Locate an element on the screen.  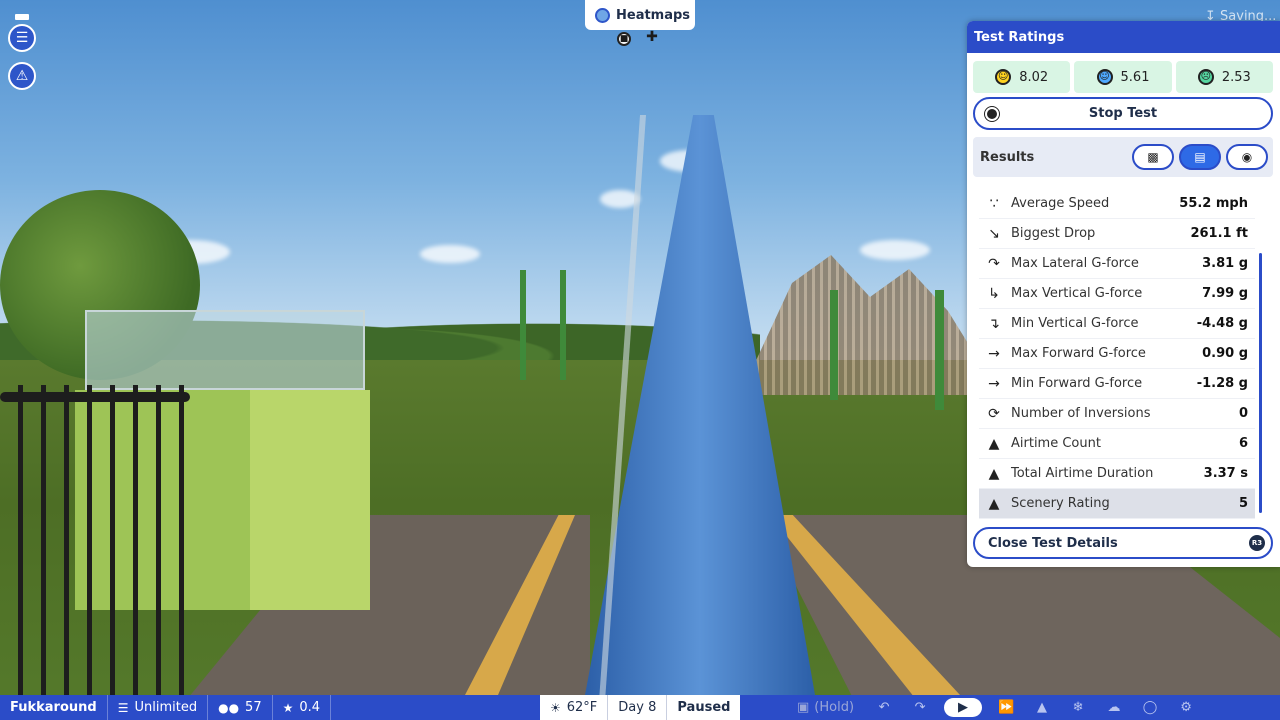
notification-bell-icon: ⚠ is located at coordinates (22, 76).